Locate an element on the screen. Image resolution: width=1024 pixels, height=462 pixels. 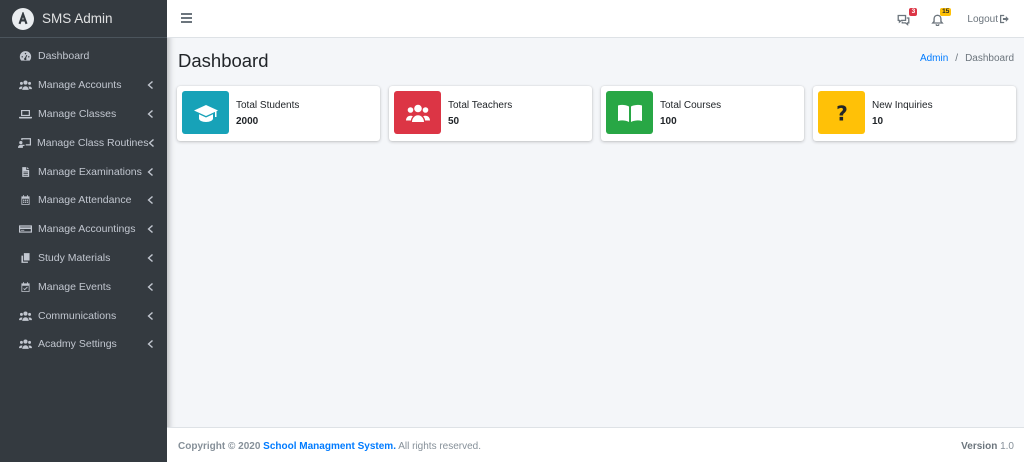
info-box-total-students: Total Students 2000 is located at coordinates (278, 113).